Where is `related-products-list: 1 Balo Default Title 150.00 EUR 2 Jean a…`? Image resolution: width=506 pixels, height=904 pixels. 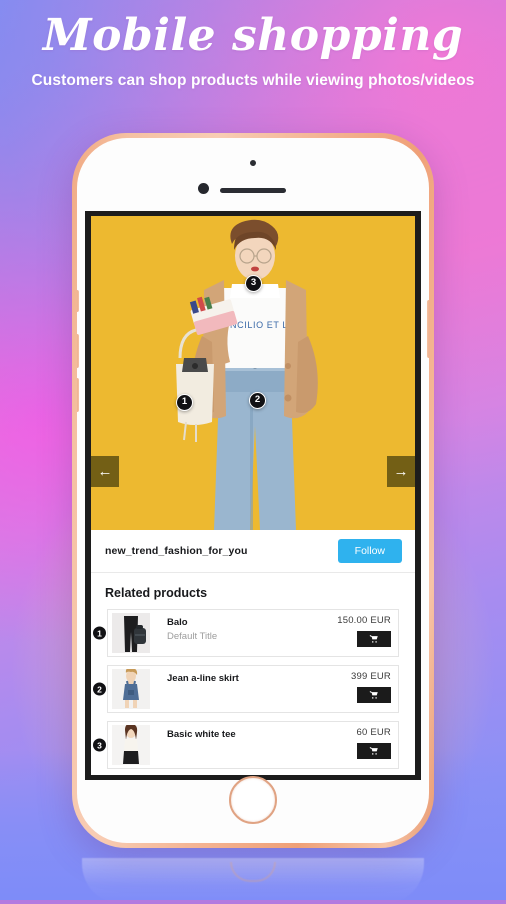 related-products-list: 1 Balo Default Title 150.00 EUR 2 Jean a… is located at coordinates (253, 689).